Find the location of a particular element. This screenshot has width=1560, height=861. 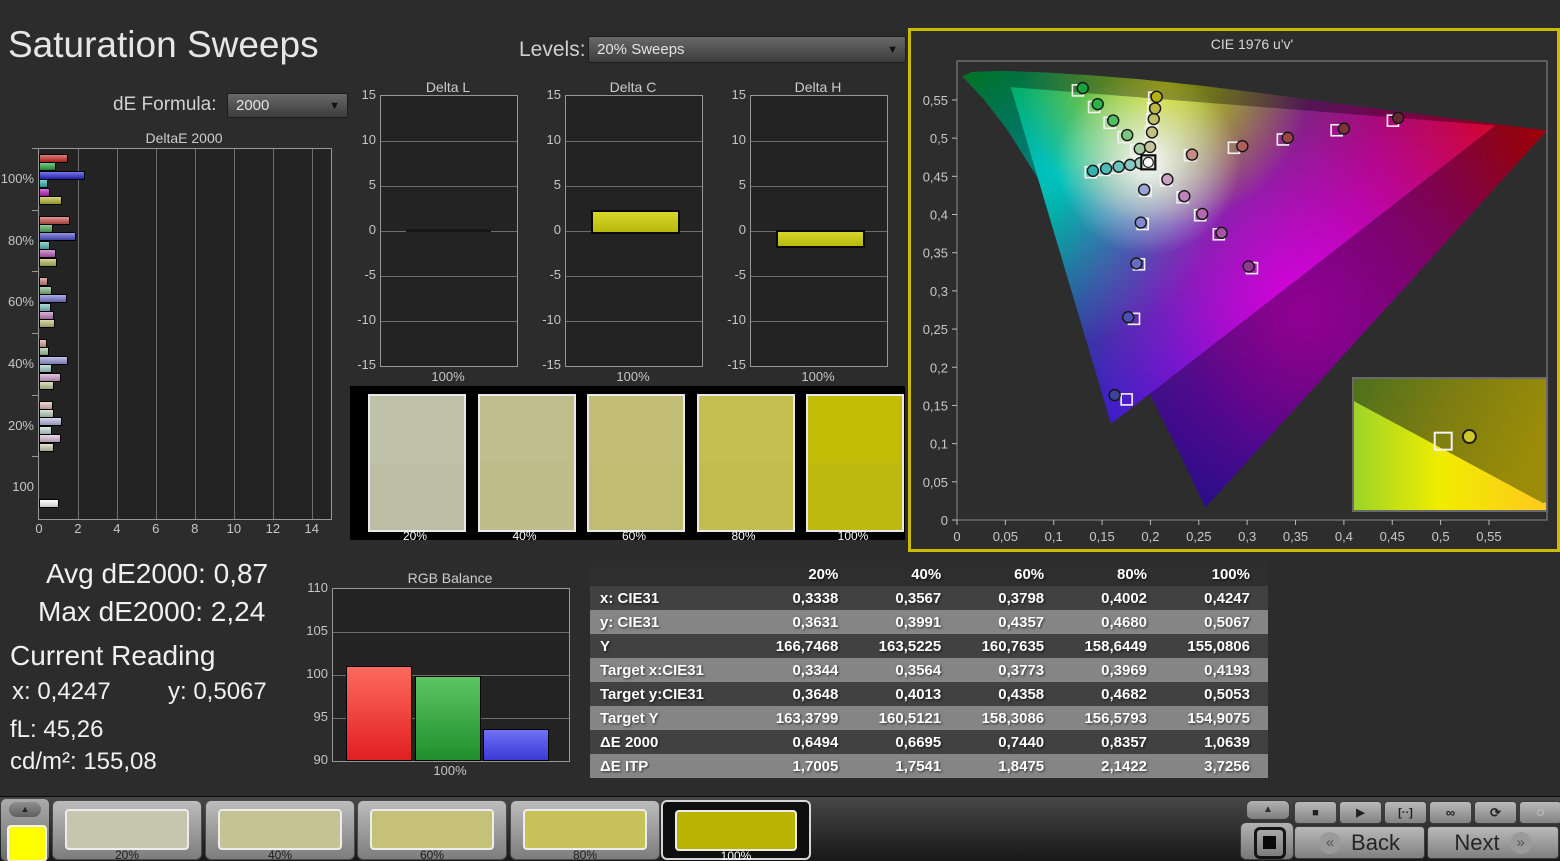

rgb-balance-title: RGB Balance is located at coordinates (450, 578).